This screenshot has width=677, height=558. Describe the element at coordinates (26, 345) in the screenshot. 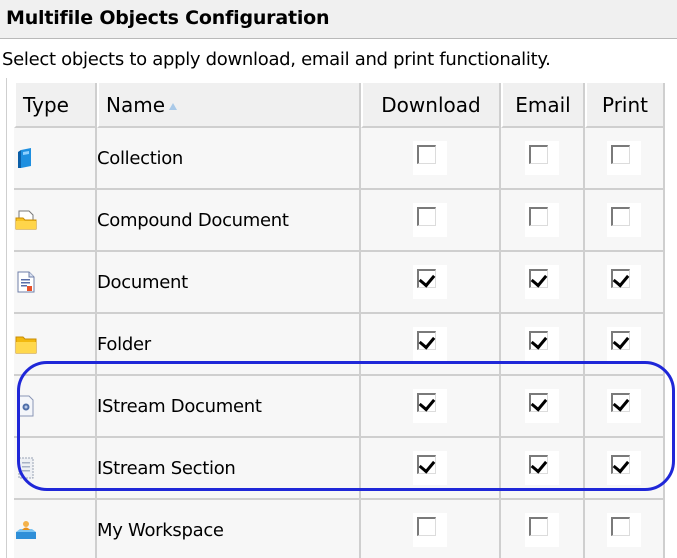

I see `folder-icon` at that location.